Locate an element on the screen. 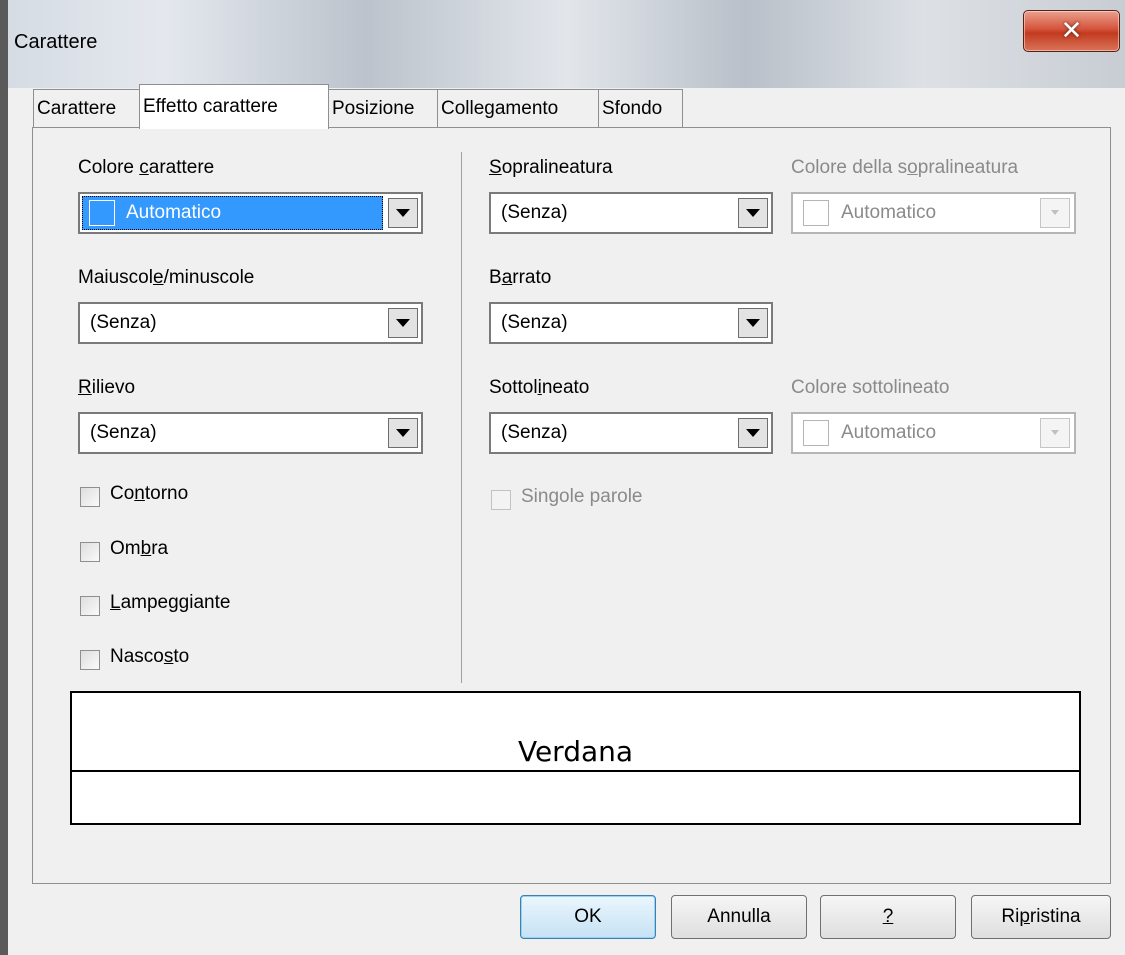  close-button: ✕ is located at coordinates (1071, 31).